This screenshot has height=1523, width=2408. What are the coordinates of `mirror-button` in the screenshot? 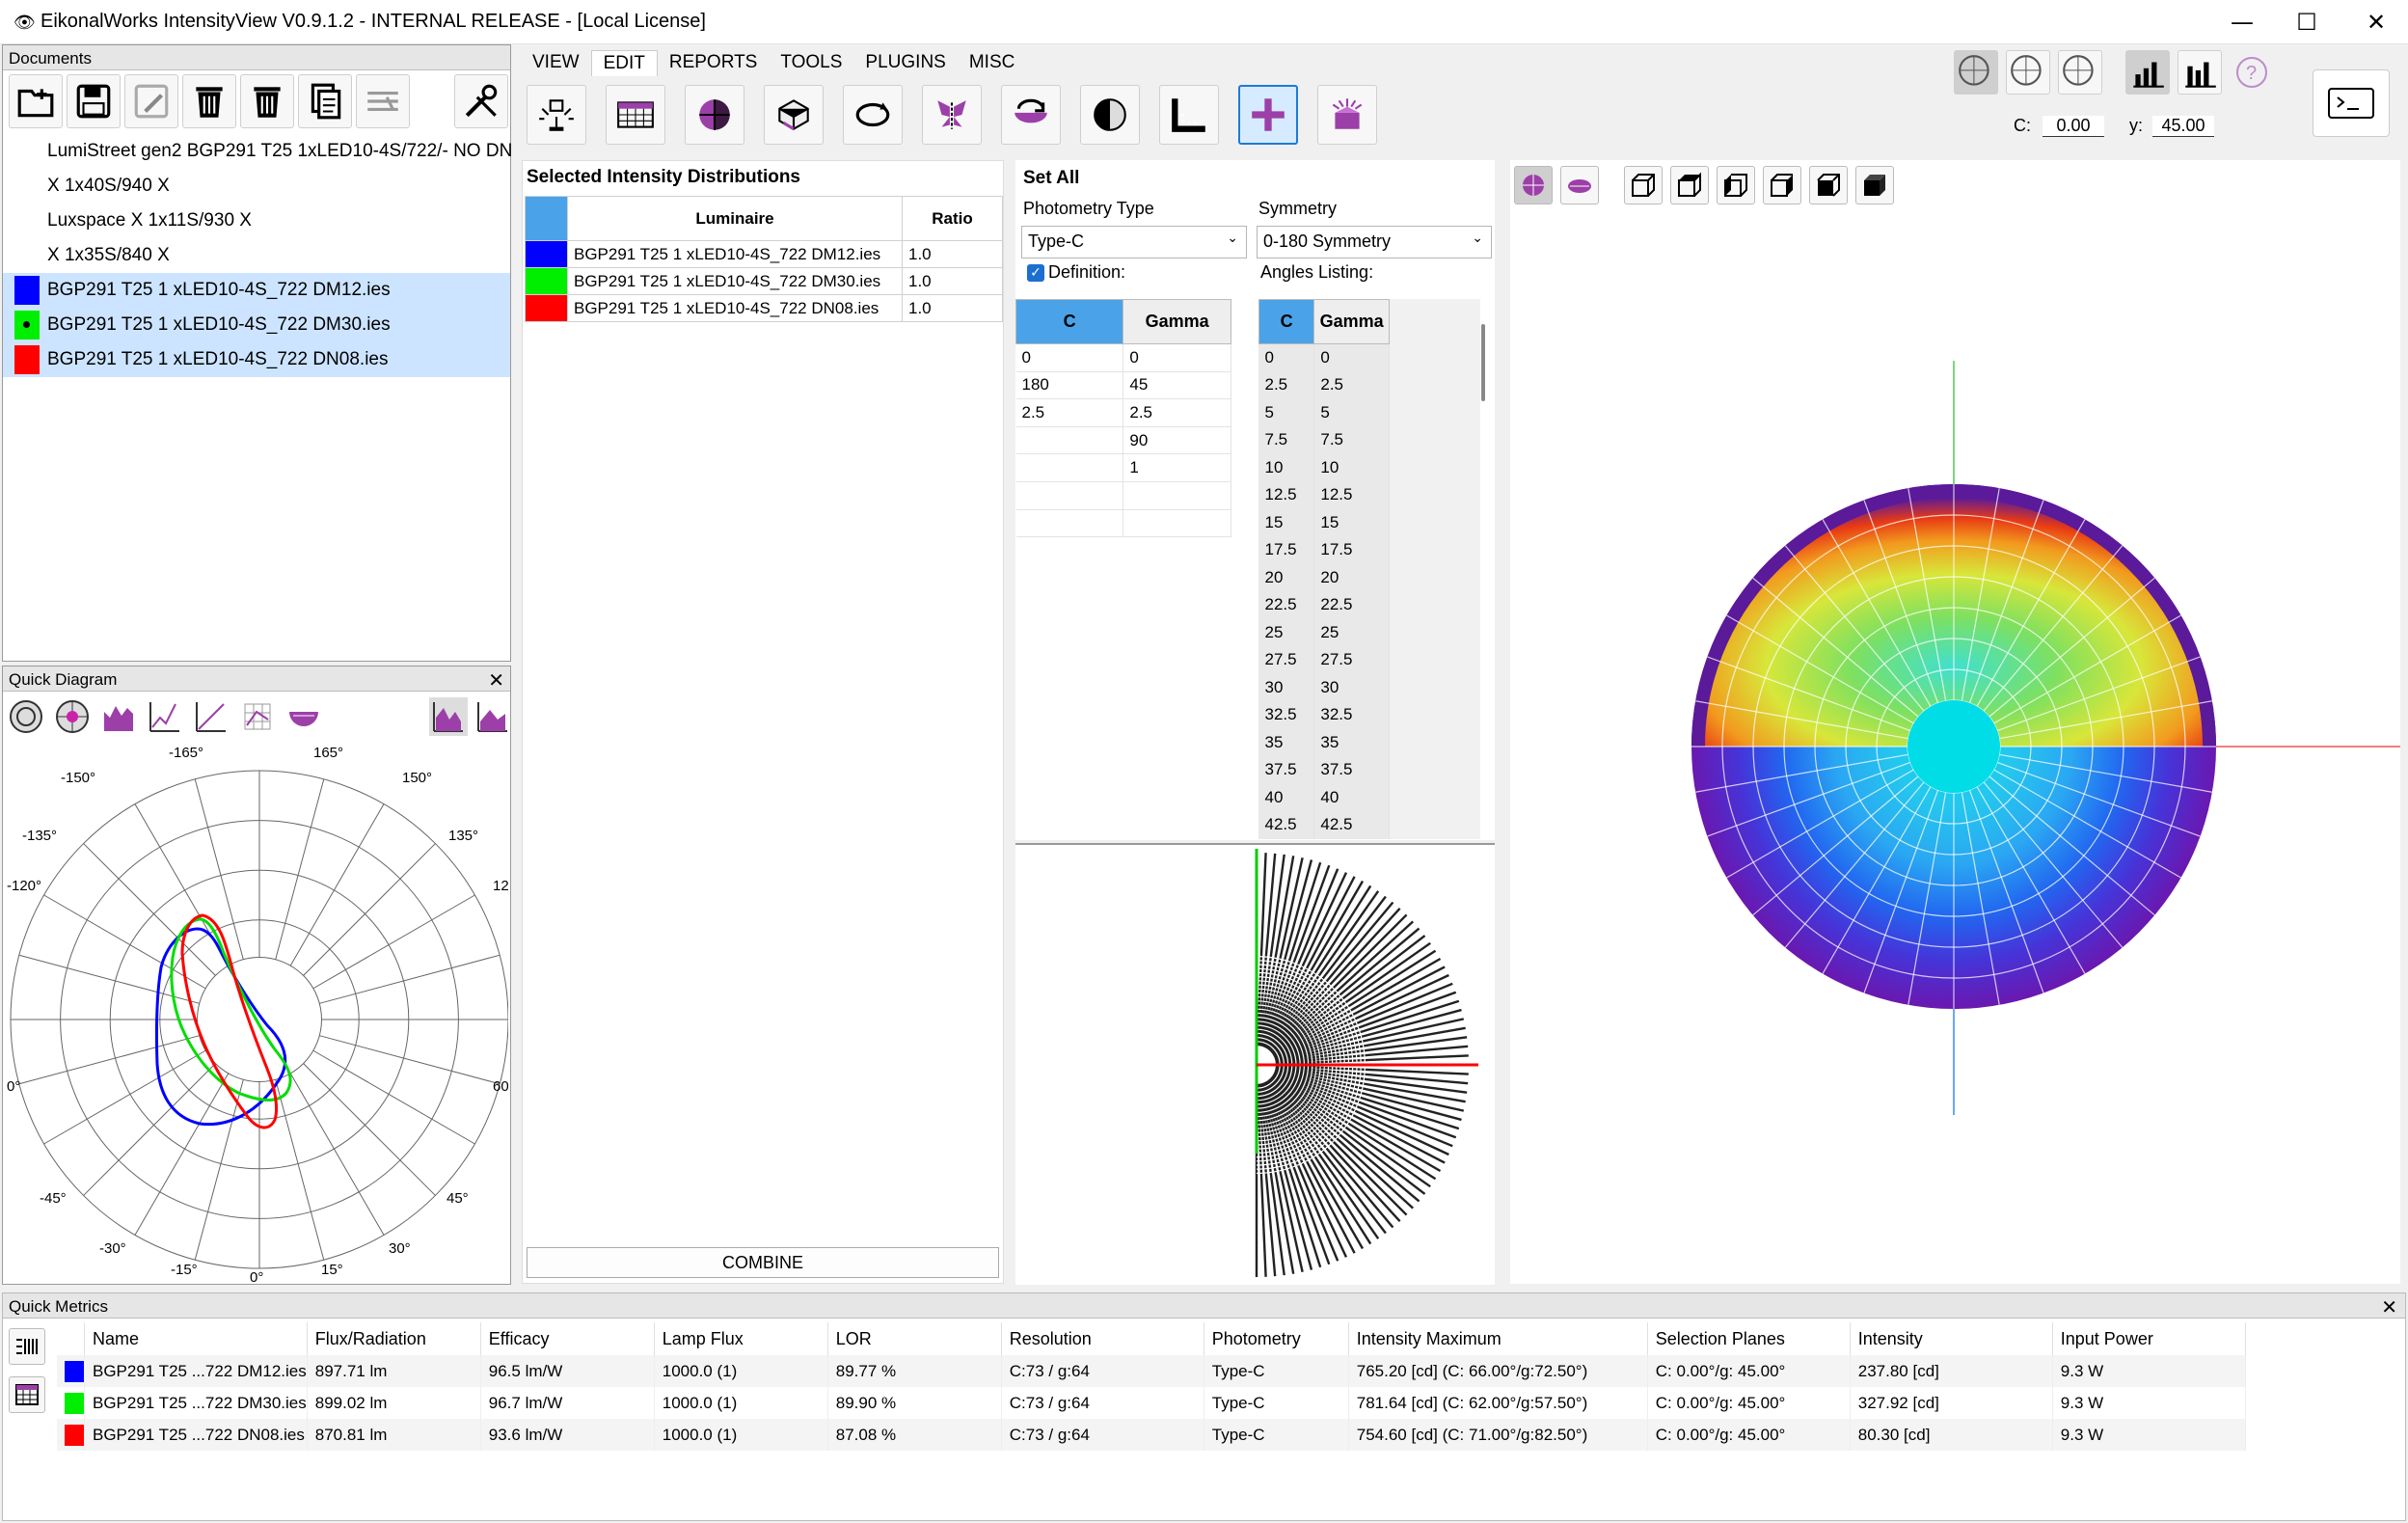 It's located at (952, 115).